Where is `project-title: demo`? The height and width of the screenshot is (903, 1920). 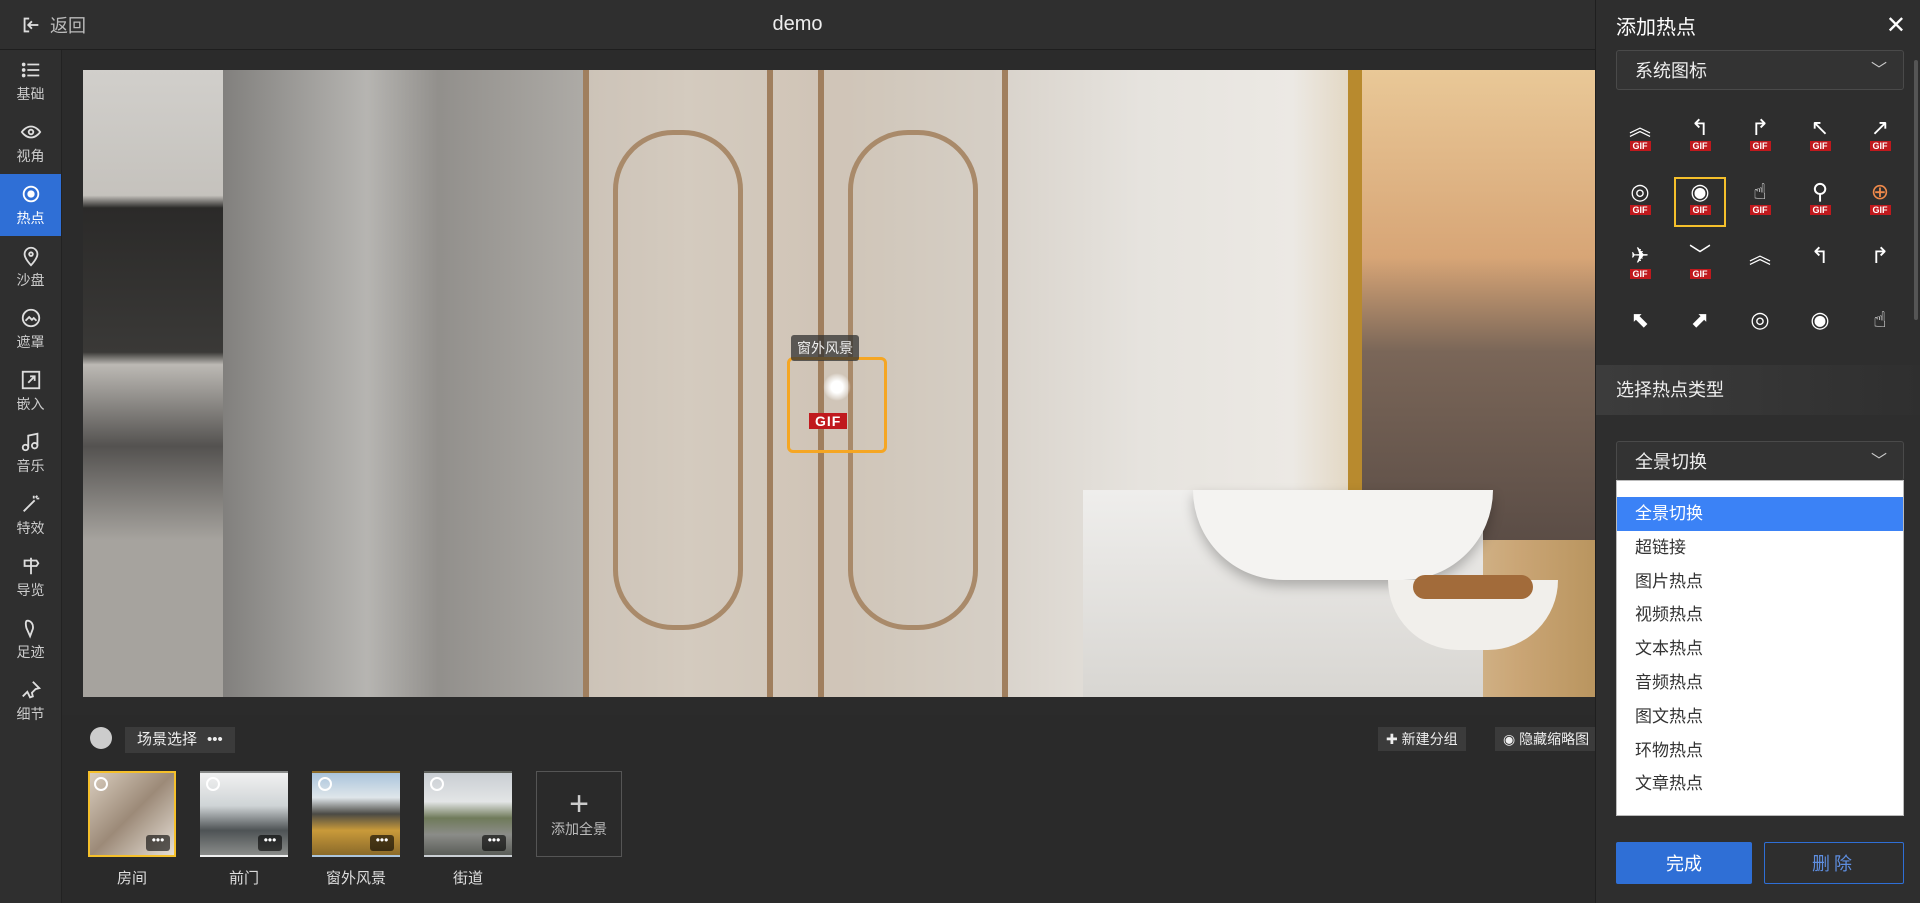 project-title: demo is located at coordinates (797, 24).